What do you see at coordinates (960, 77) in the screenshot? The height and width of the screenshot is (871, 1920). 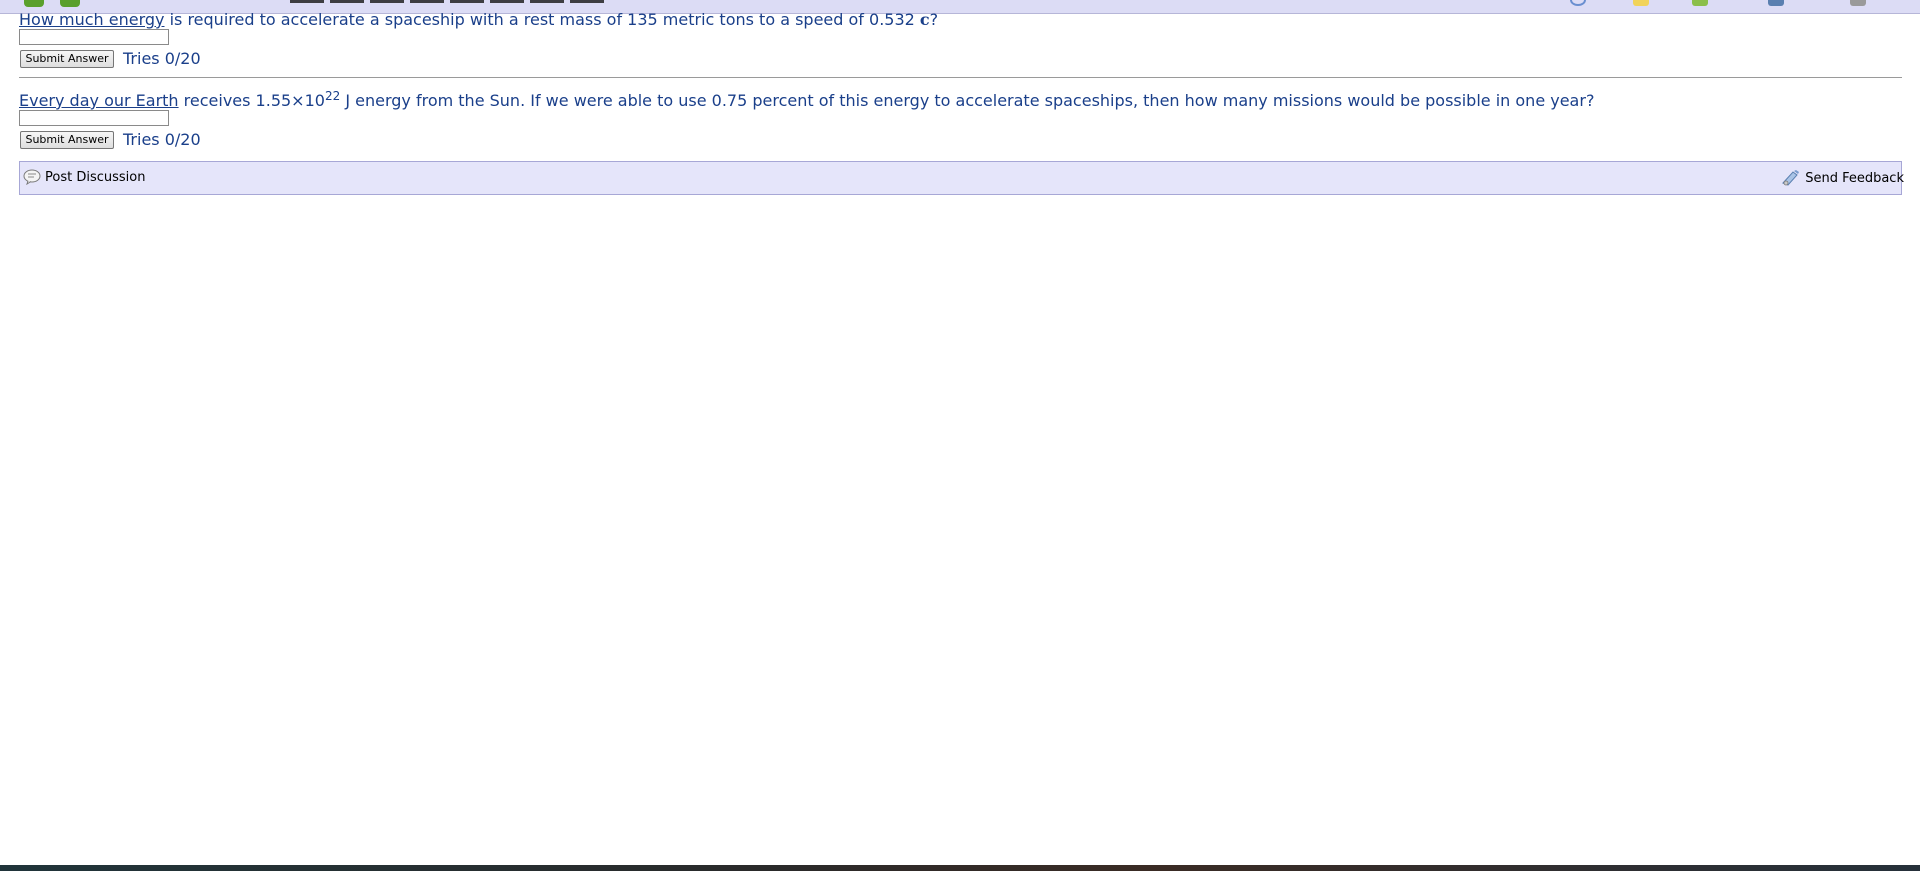 I see `question-divider` at bounding box center [960, 77].